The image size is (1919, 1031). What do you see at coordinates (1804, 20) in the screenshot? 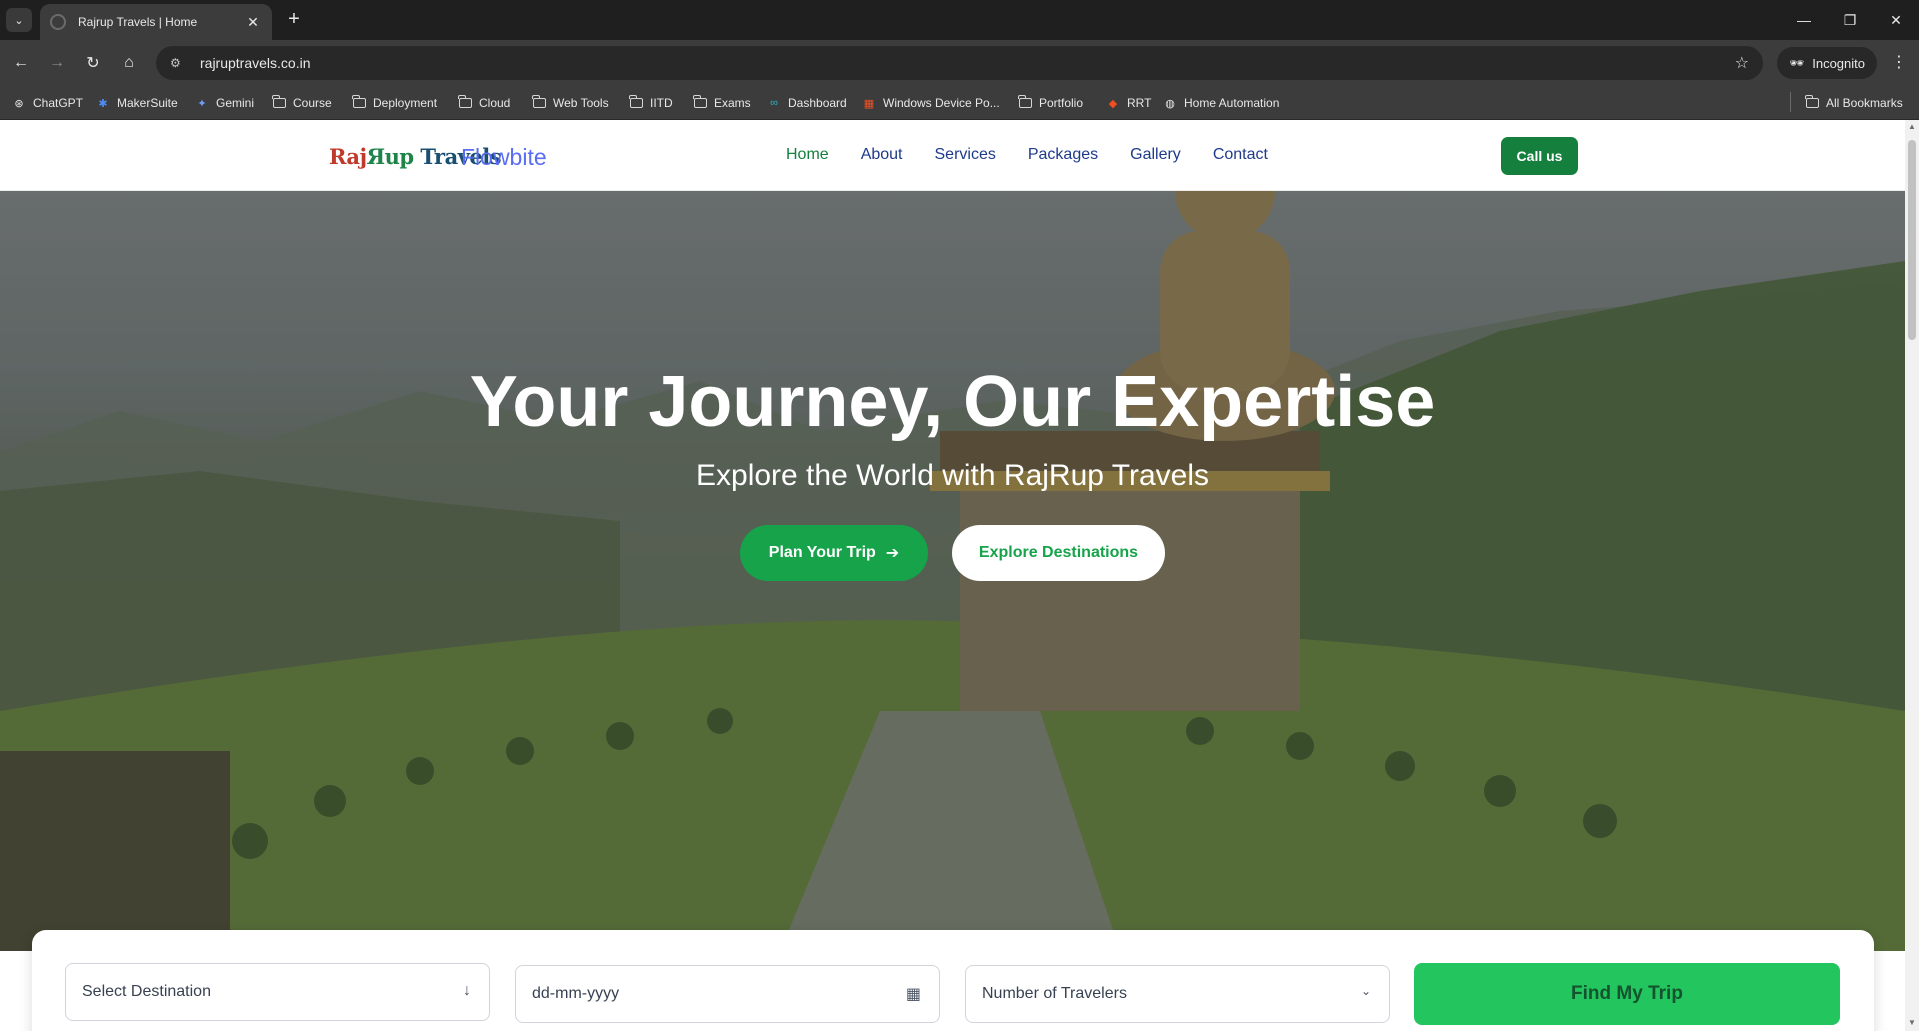
I see `minimize-icon: —` at bounding box center [1804, 20].